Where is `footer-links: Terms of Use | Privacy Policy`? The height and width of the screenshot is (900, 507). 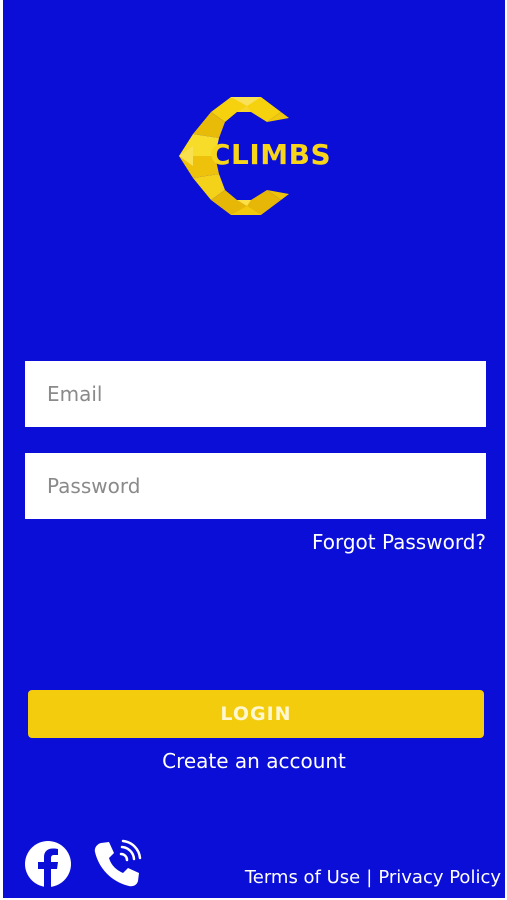
footer-links: Terms of Use | Privacy Policy is located at coordinates (373, 877).